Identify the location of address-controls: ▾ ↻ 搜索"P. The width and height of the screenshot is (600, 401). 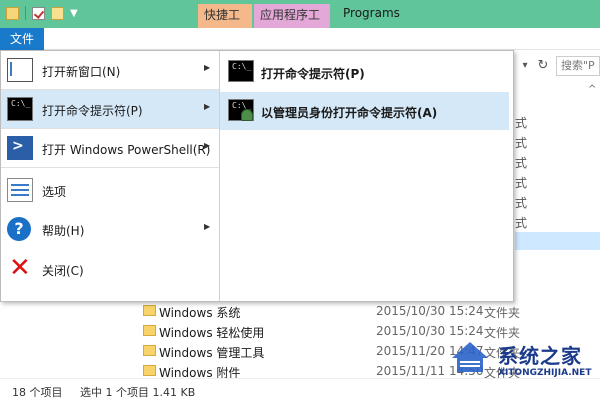
(557, 66).